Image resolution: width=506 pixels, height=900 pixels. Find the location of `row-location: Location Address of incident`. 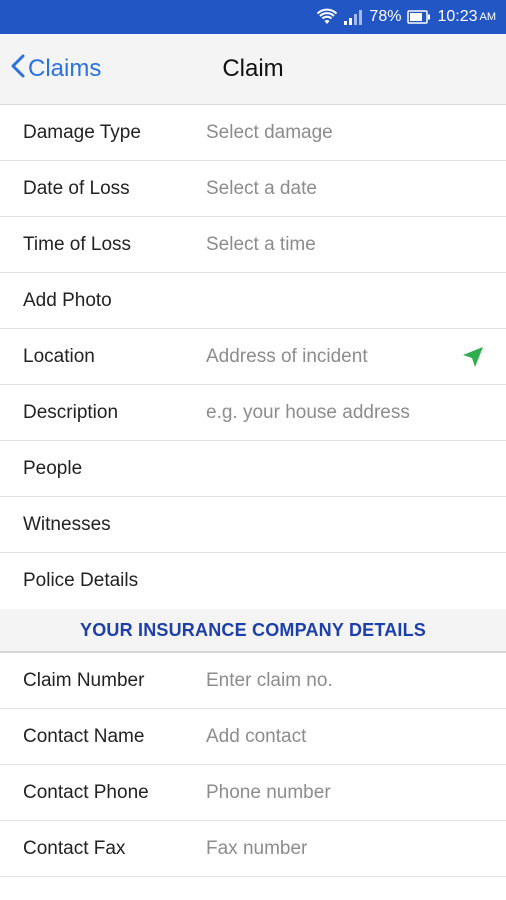

row-location: Location Address of incident is located at coordinates (253, 357).